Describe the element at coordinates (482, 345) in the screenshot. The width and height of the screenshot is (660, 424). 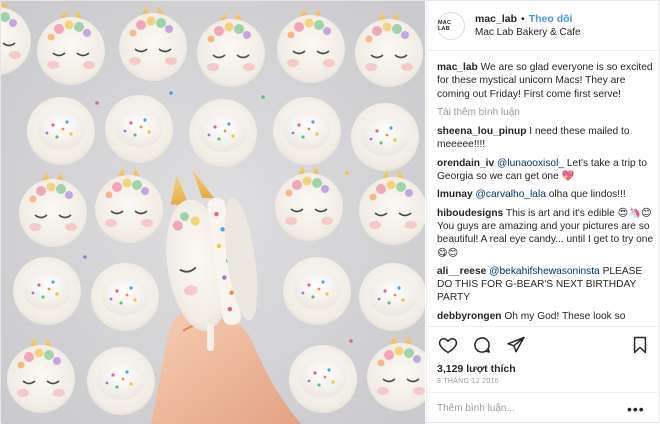
I see `comment-icon` at that location.